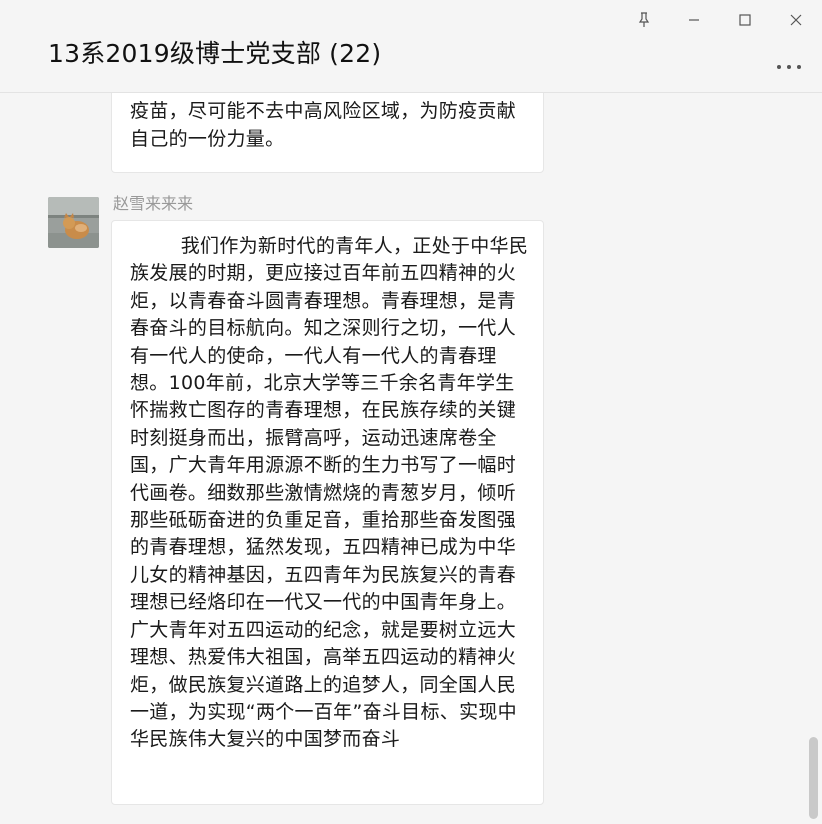 The height and width of the screenshot is (824, 822). Describe the element at coordinates (215, 53) in the screenshot. I see `chat-title: 13系2019级博士党支部 (22)` at that location.